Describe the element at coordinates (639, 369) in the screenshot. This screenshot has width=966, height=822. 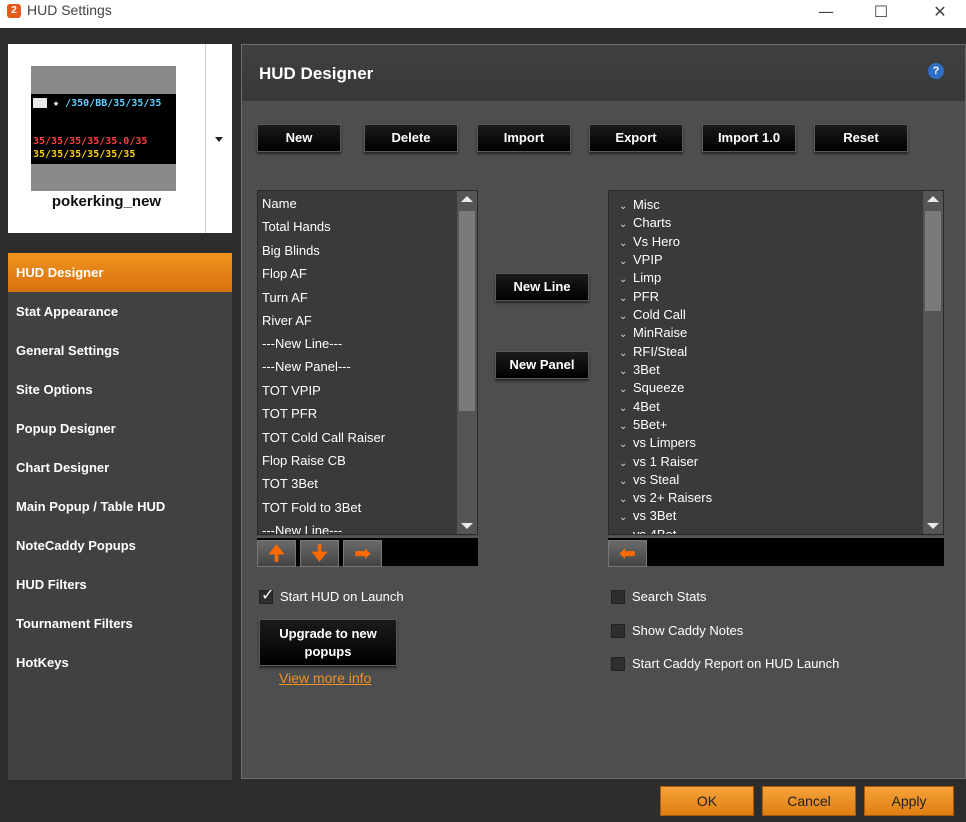
I see `tree-item: ⌄ 3Bet` at that location.